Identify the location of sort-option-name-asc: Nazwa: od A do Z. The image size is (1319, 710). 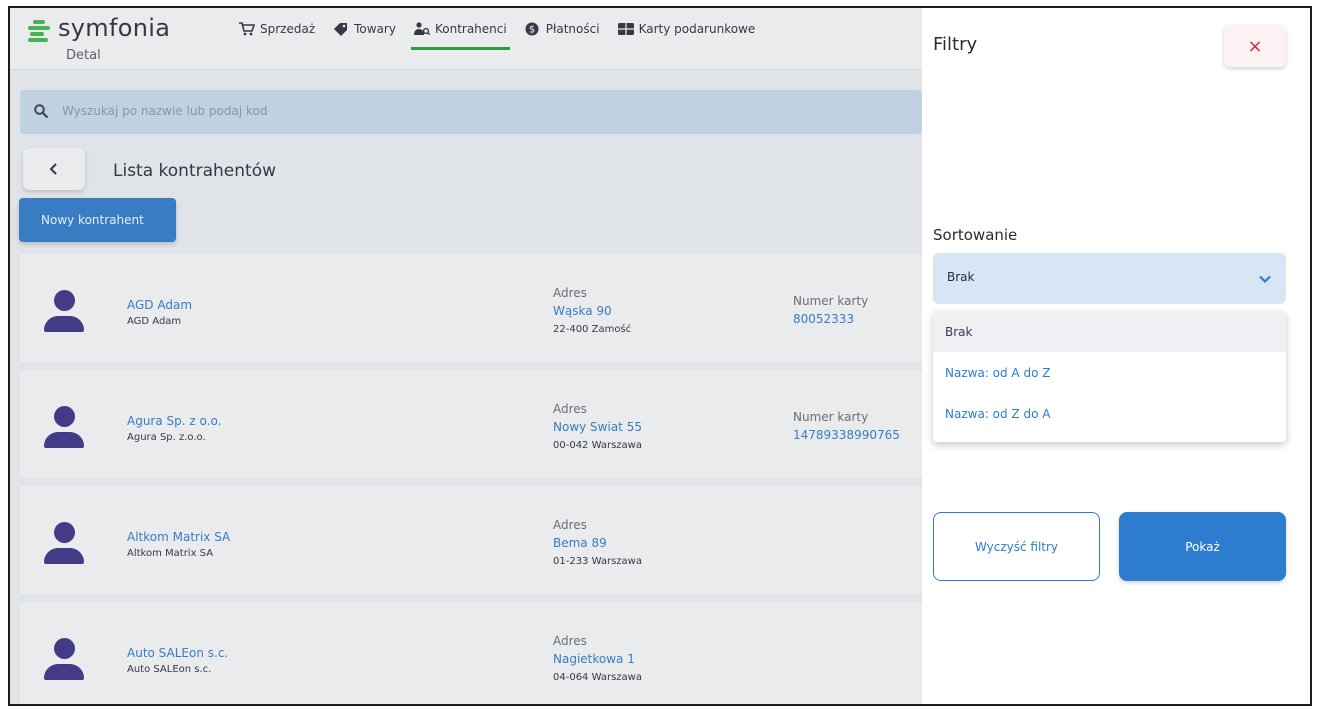
(1109, 372).